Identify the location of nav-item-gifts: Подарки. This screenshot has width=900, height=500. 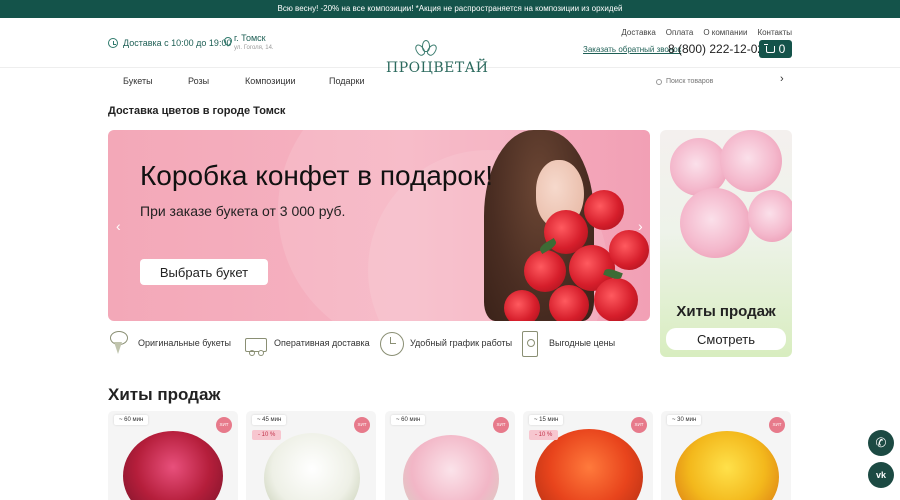
(347, 81).